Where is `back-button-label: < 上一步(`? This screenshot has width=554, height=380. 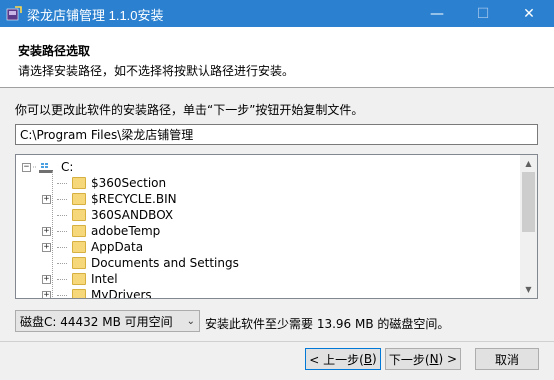 back-button-label: < 上一步( is located at coordinates (336, 359).